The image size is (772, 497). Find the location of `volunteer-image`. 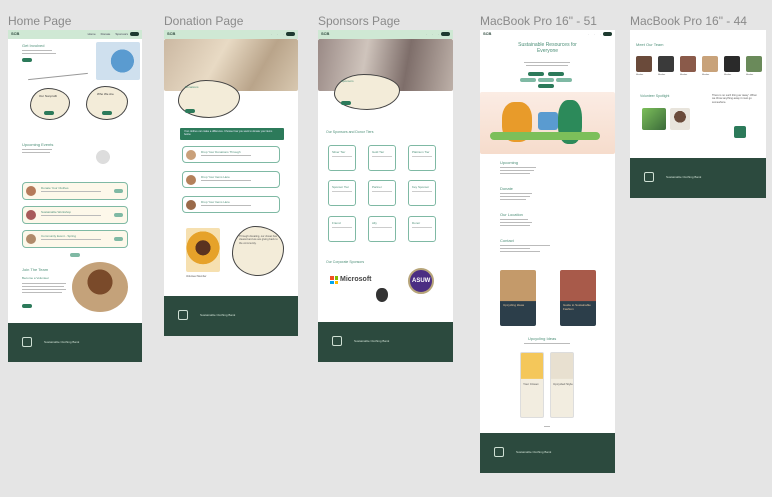

volunteer-image is located at coordinates (100, 287).